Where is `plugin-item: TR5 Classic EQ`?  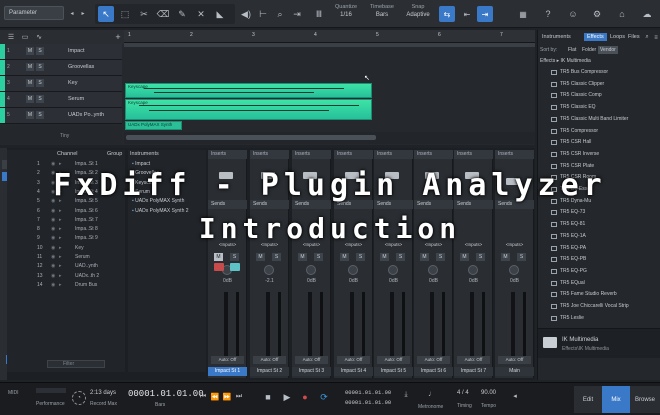
plugin-item: TR5 Classic EQ is located at coordinates (605, 107).